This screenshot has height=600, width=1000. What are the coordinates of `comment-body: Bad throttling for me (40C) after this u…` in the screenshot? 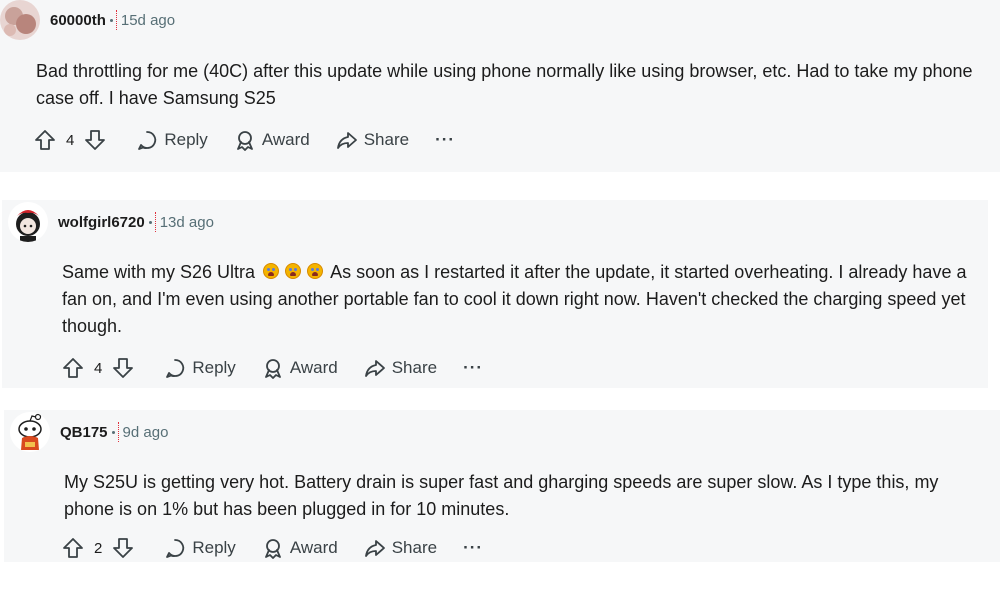 It's located at (504, 84).